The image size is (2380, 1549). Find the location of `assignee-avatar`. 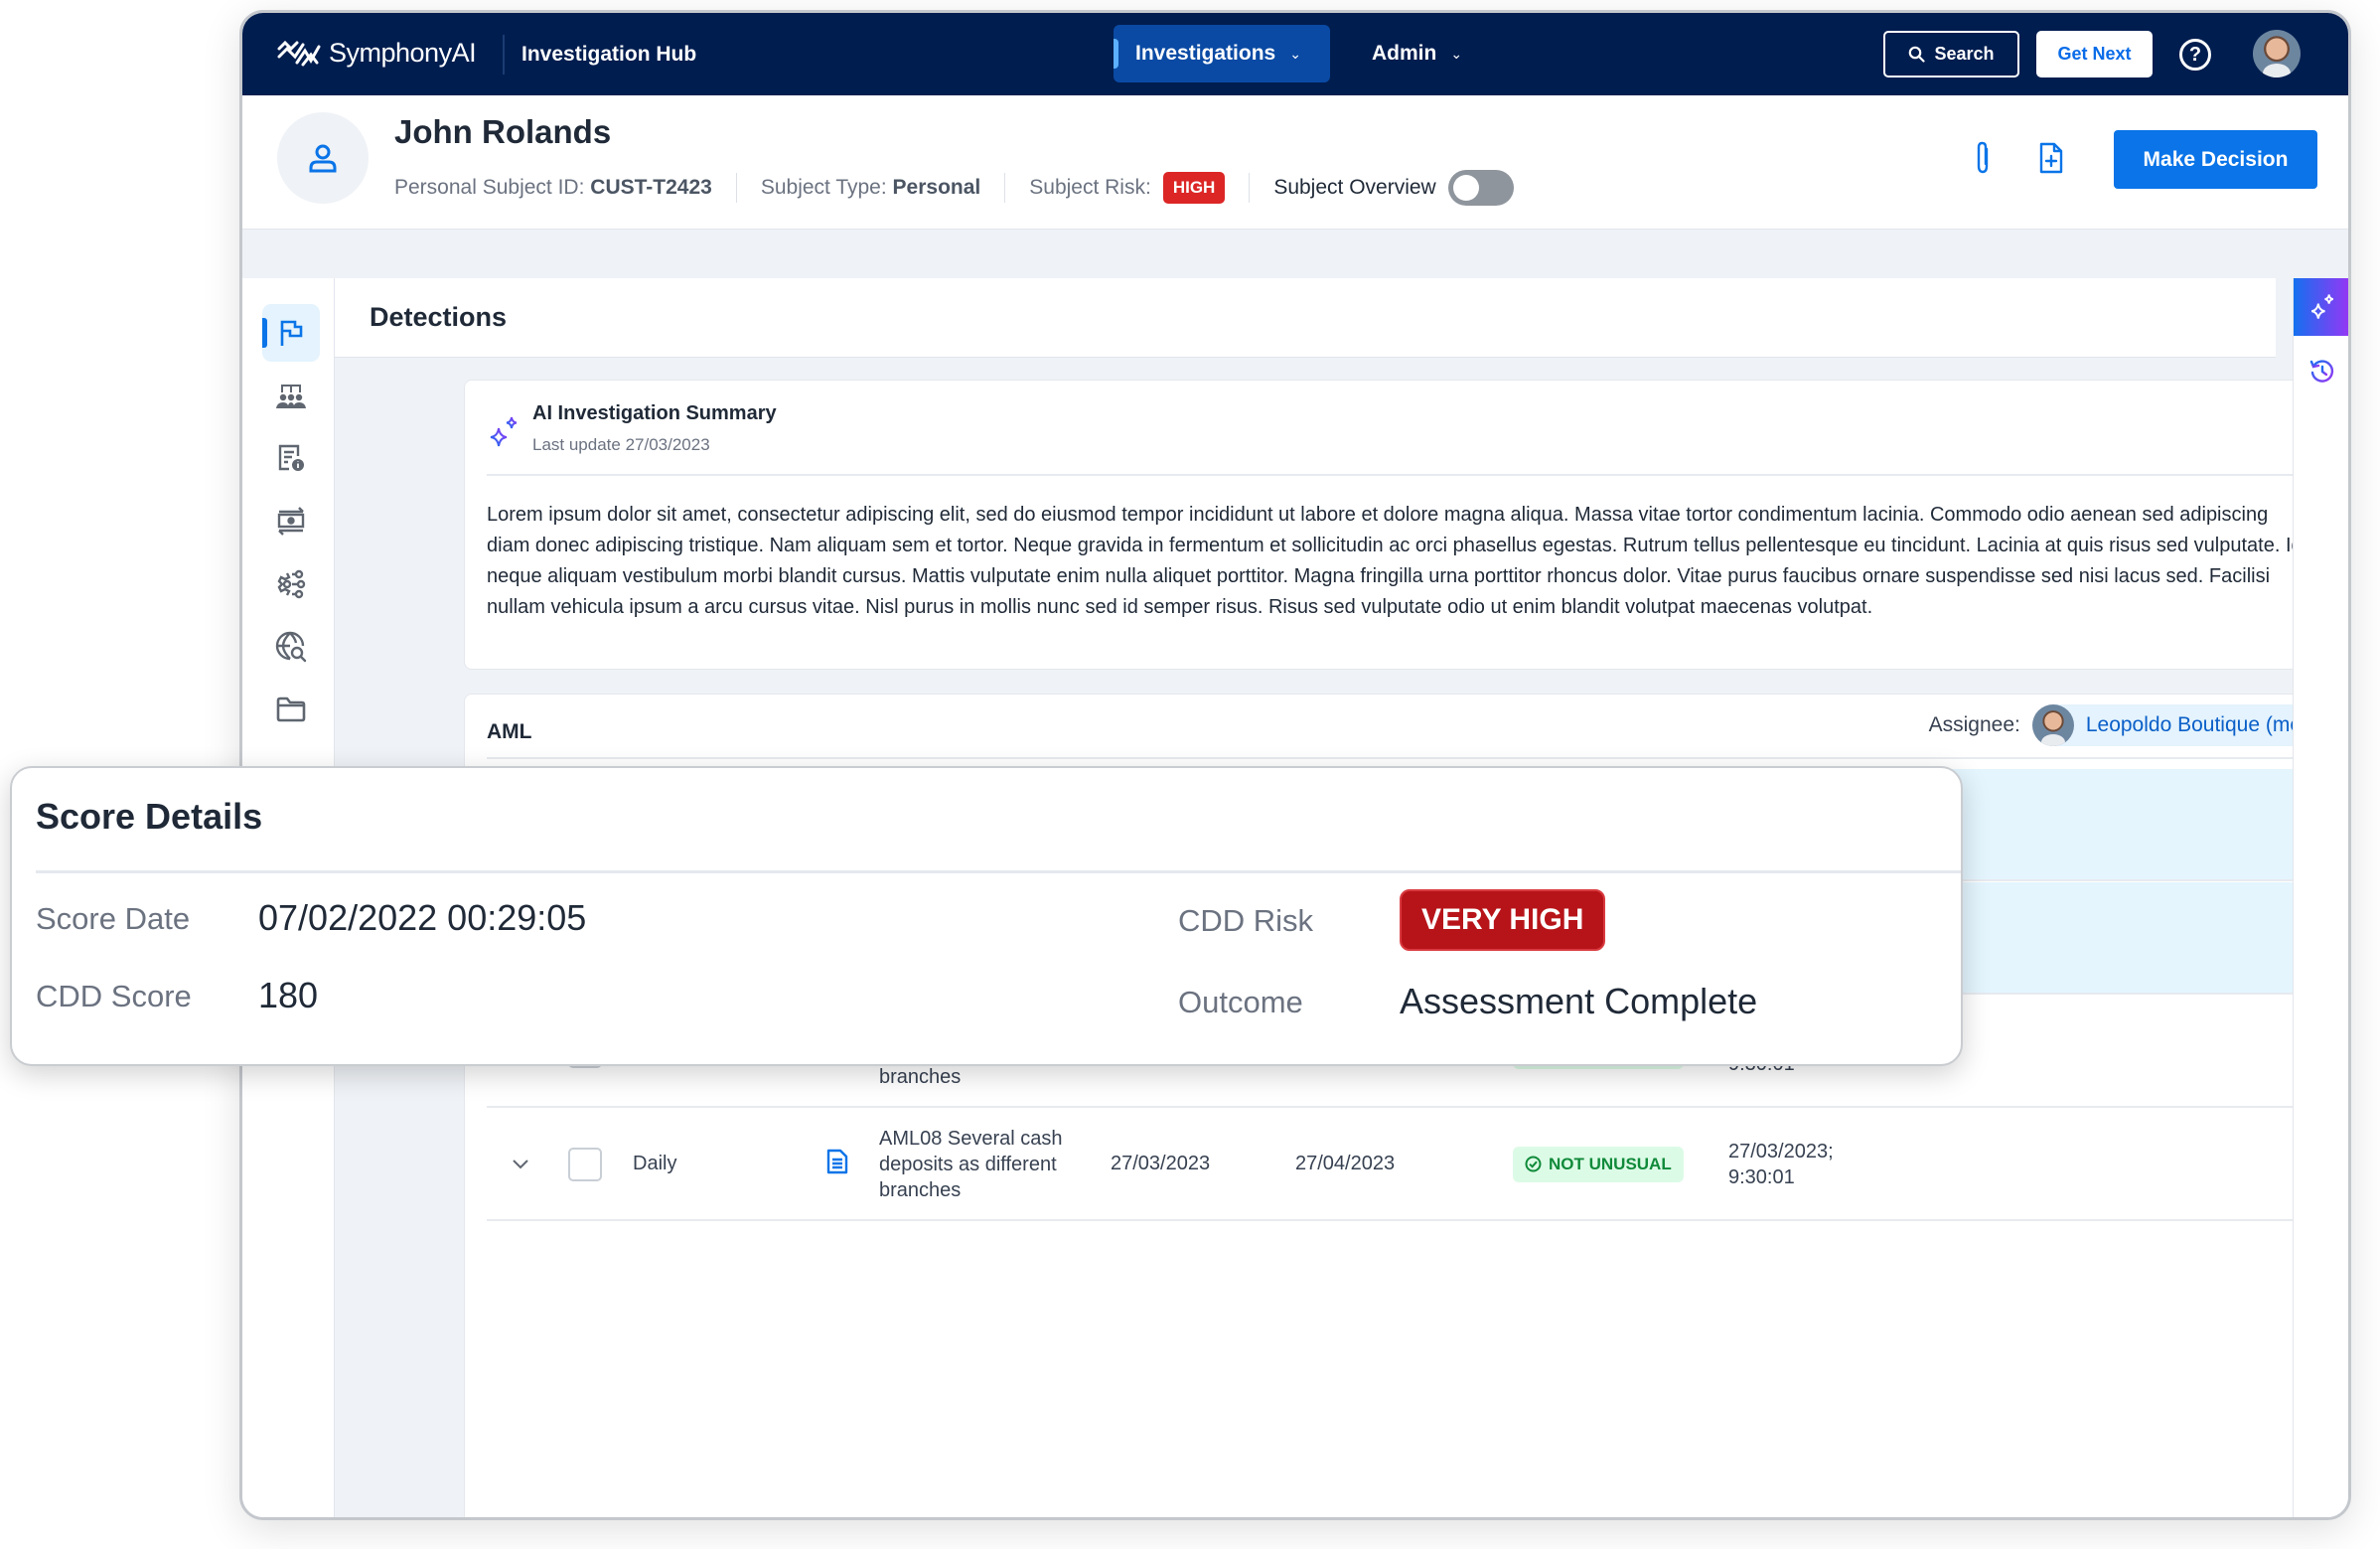

assignee-avatar is located at coordinates (2052, 725).